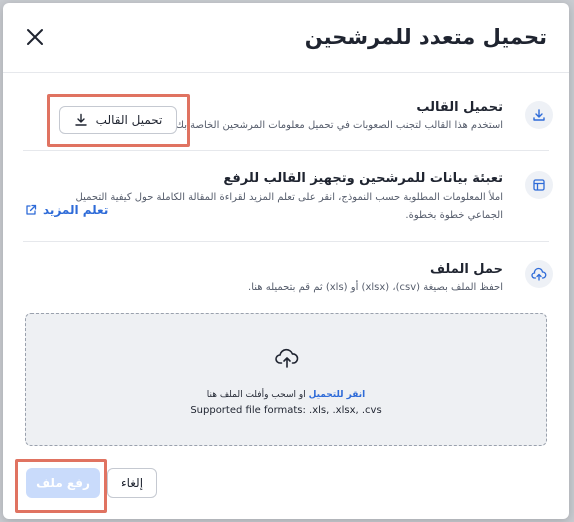  What do you see at coordinates (539, 185) in the screenshot?
I see `layout-icon` at bounding box center [539, 185].